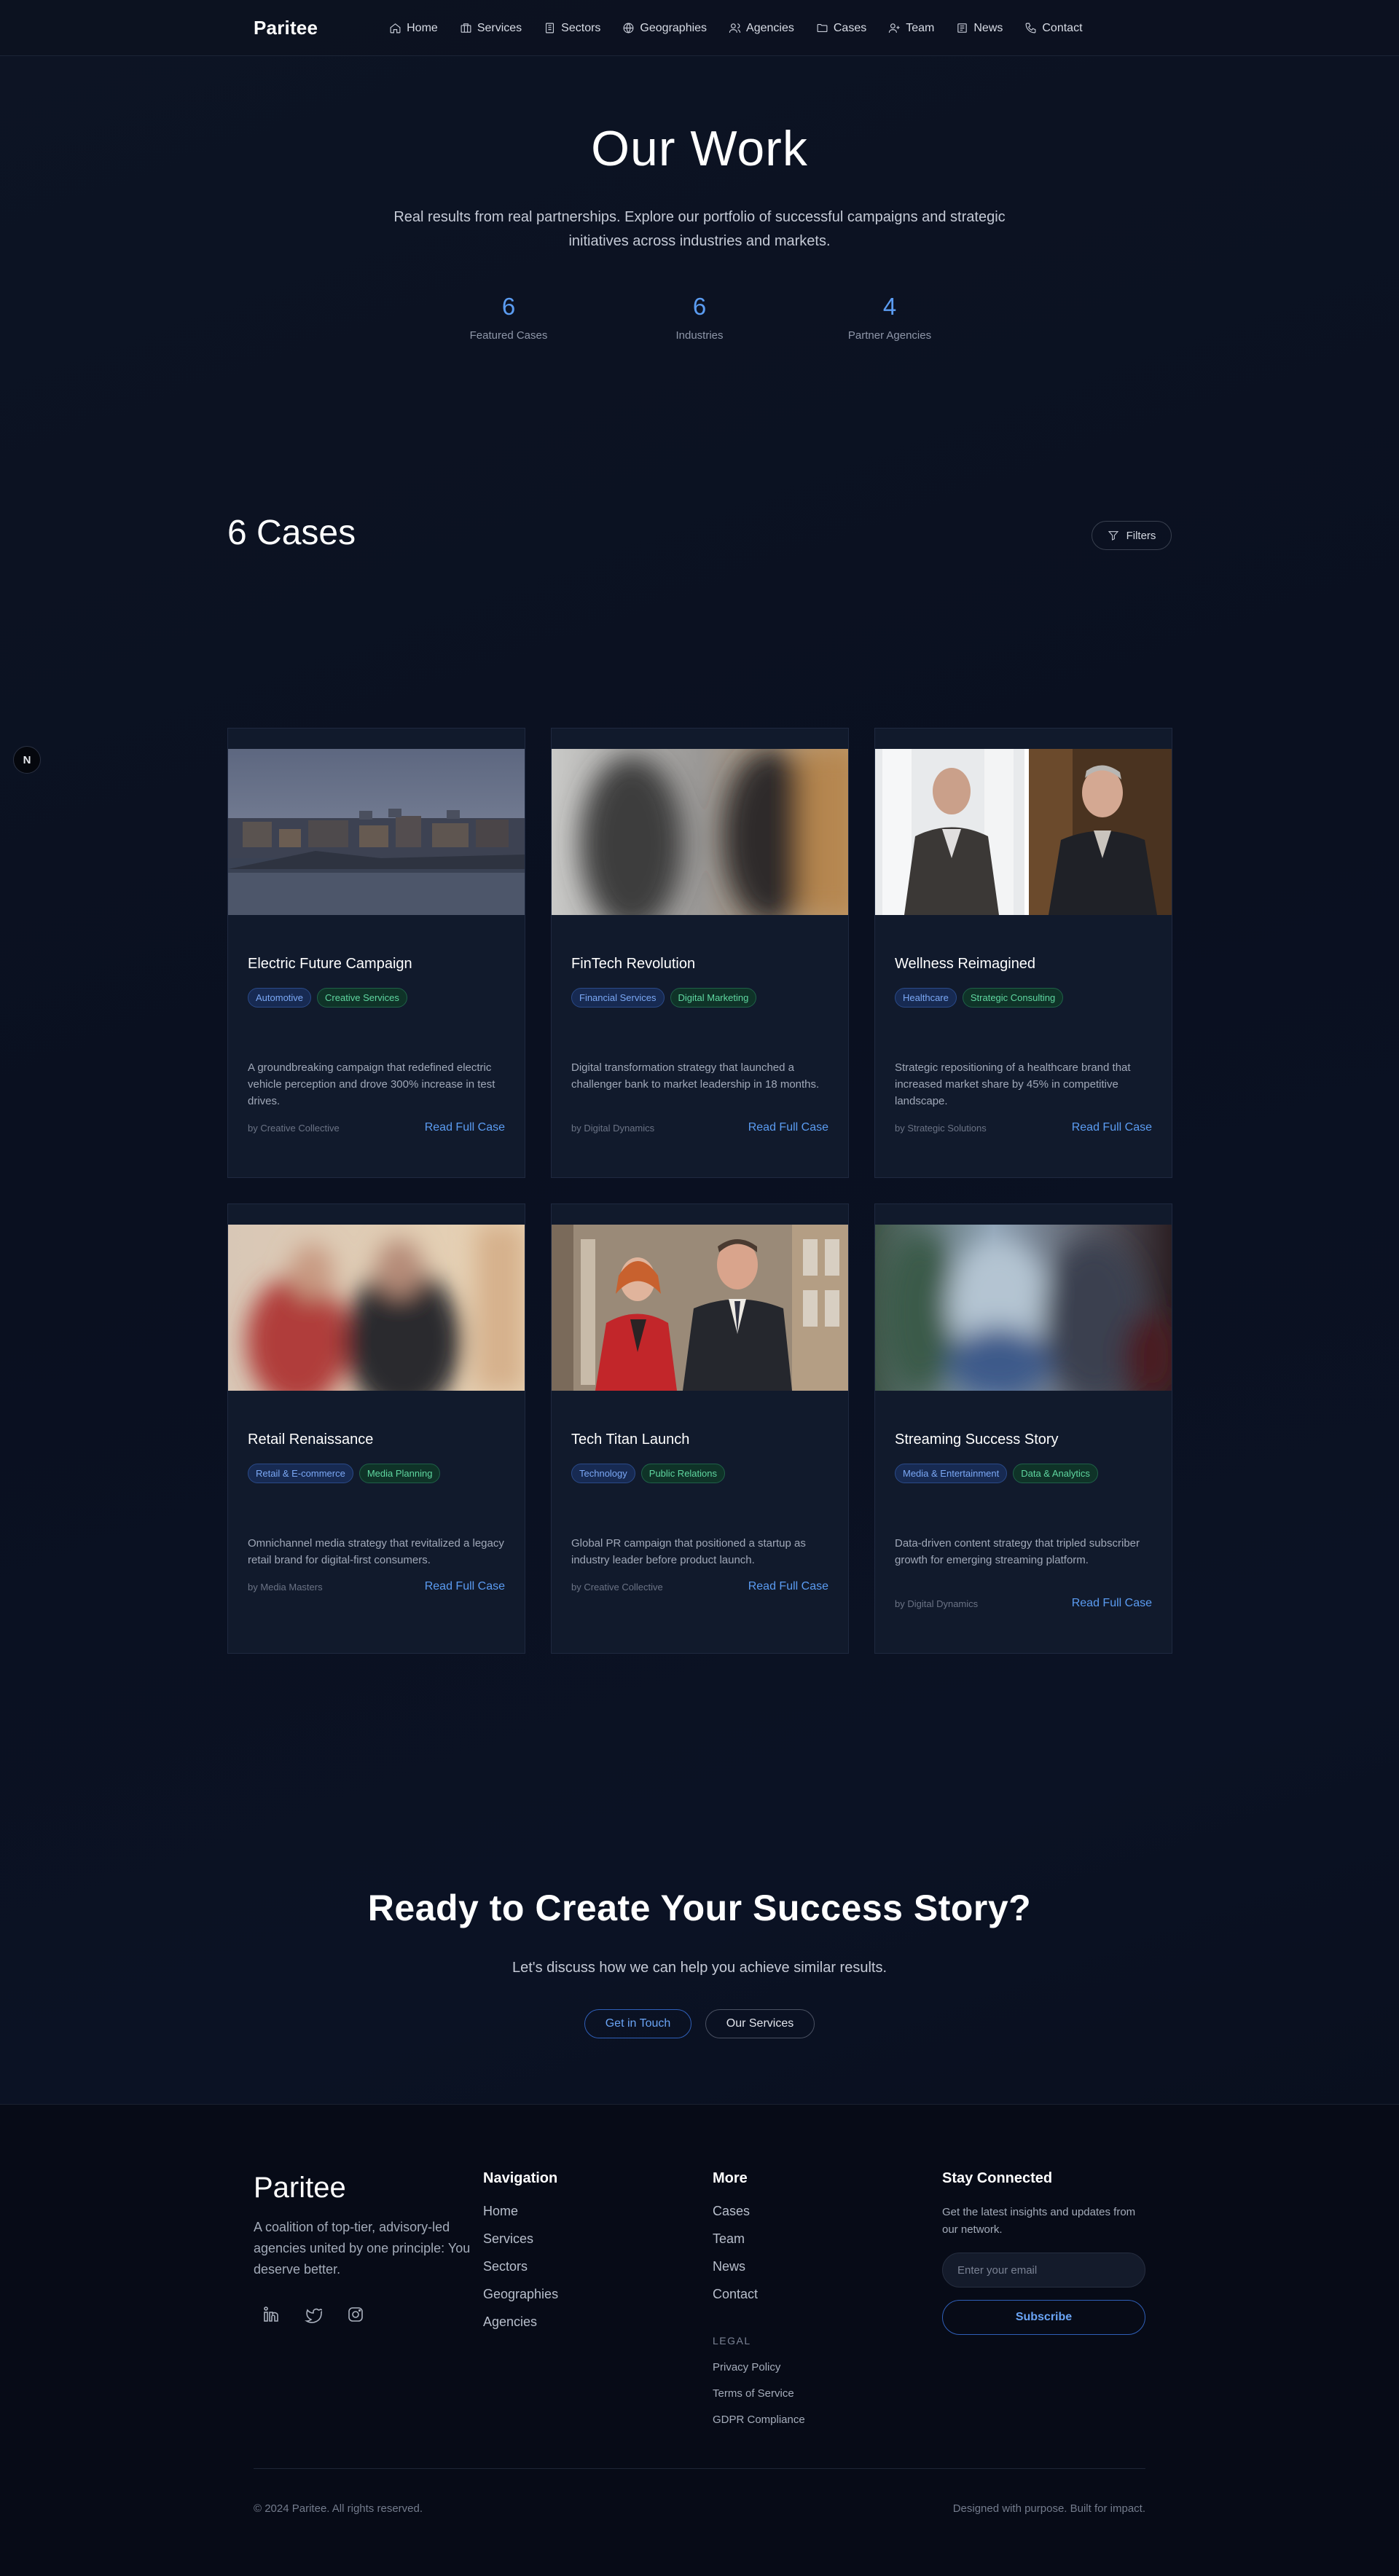 The image size is (1399, 2576). I want to click on nav-link-label: Home, so click(422, 27).